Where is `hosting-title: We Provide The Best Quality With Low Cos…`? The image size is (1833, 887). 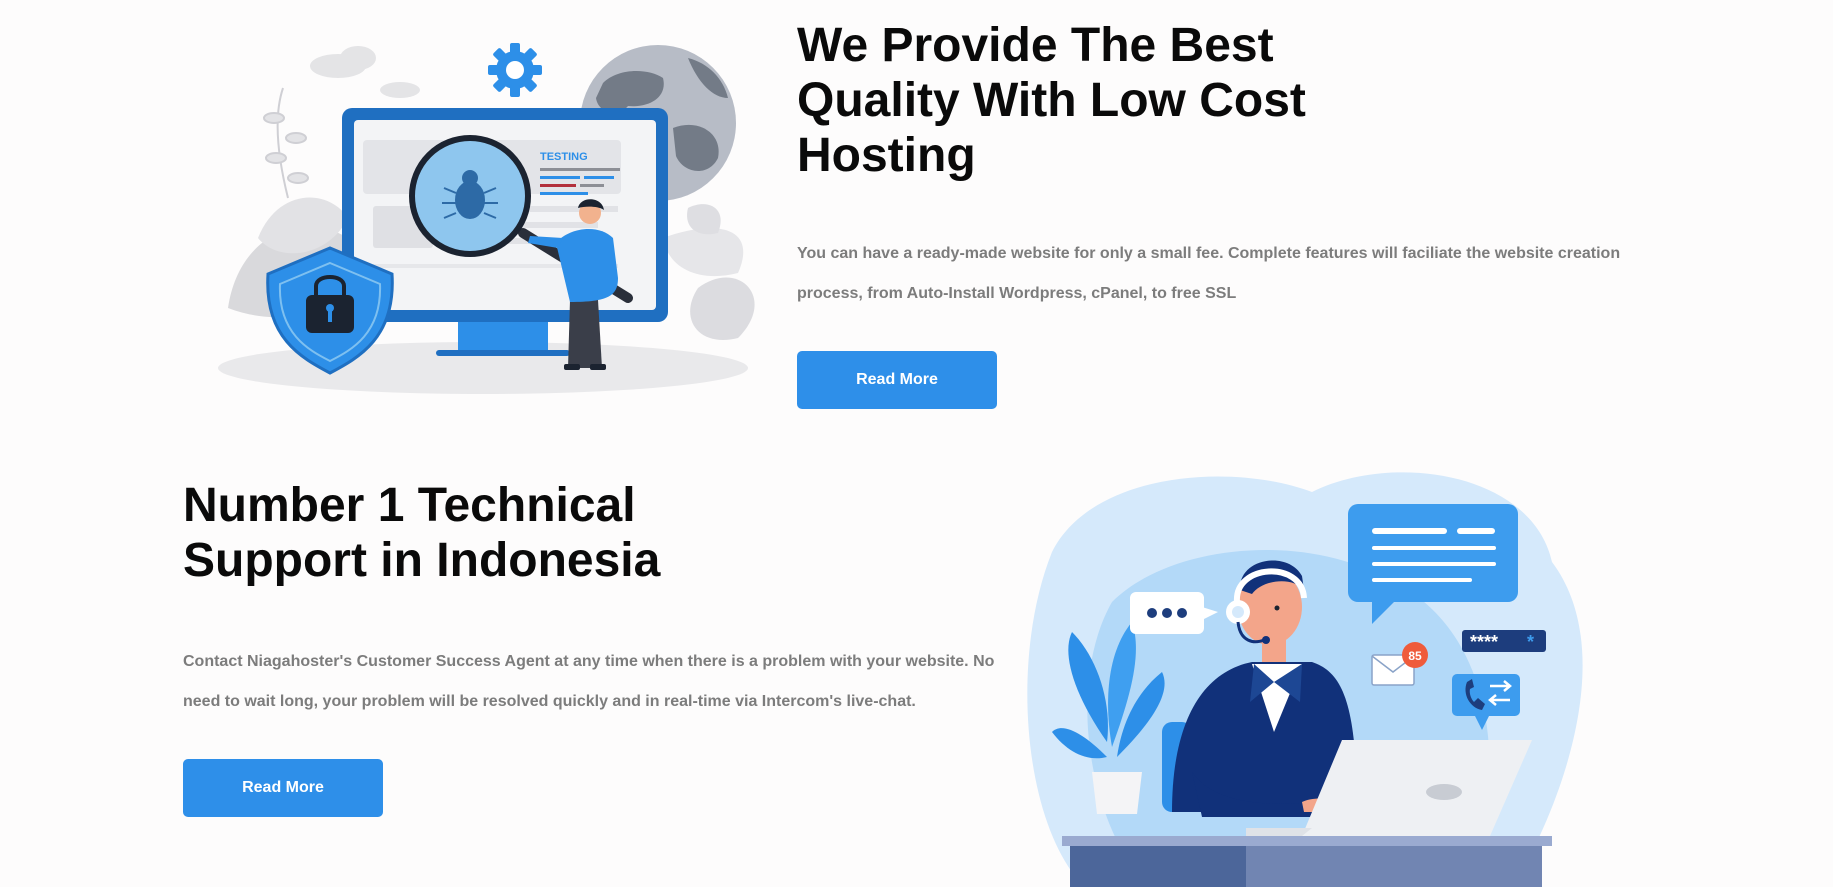
hosting-title: We Provide The Best Quality With Low Cos… is located at coordinates (1051, 100).